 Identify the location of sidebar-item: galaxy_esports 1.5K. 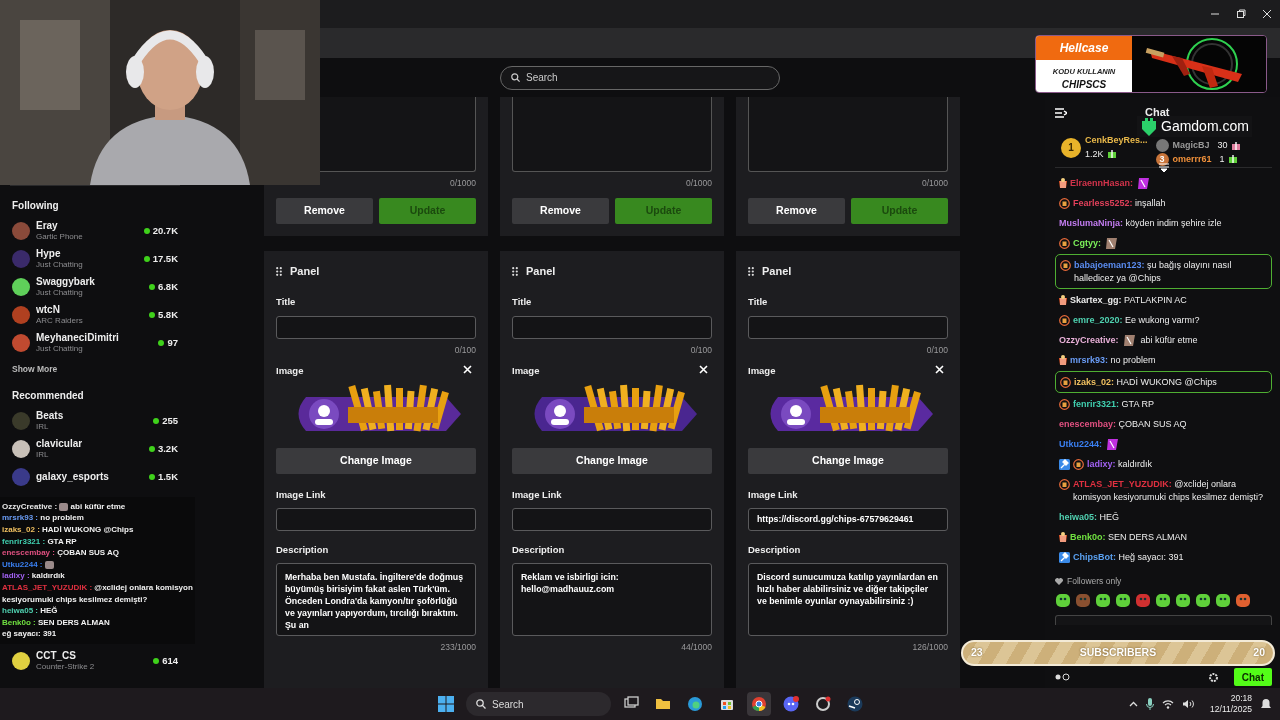
(95, 476).